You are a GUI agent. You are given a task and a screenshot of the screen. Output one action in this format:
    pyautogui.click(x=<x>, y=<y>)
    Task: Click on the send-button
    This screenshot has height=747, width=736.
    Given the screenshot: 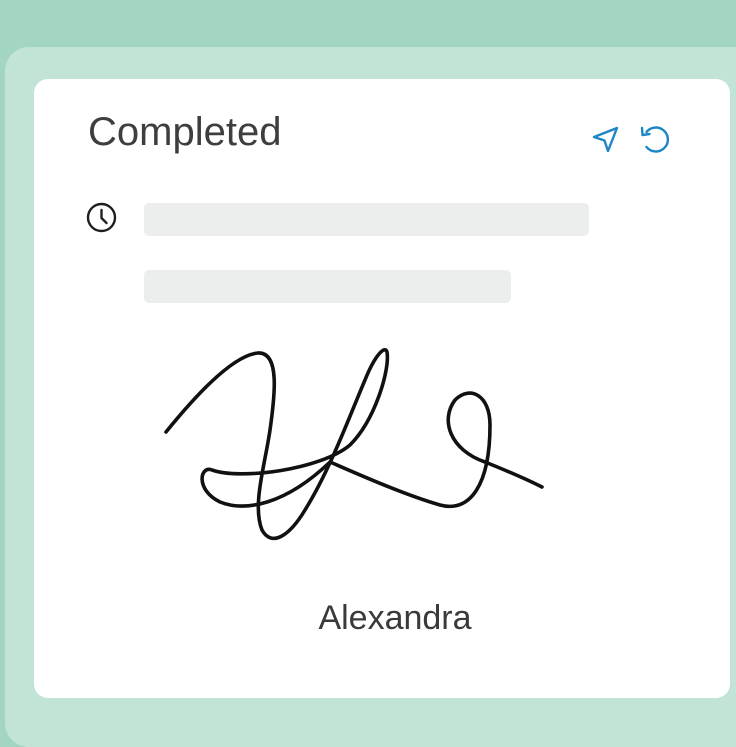 What is the action you would take?
    pyautogui.click(x=605, y=140)
    